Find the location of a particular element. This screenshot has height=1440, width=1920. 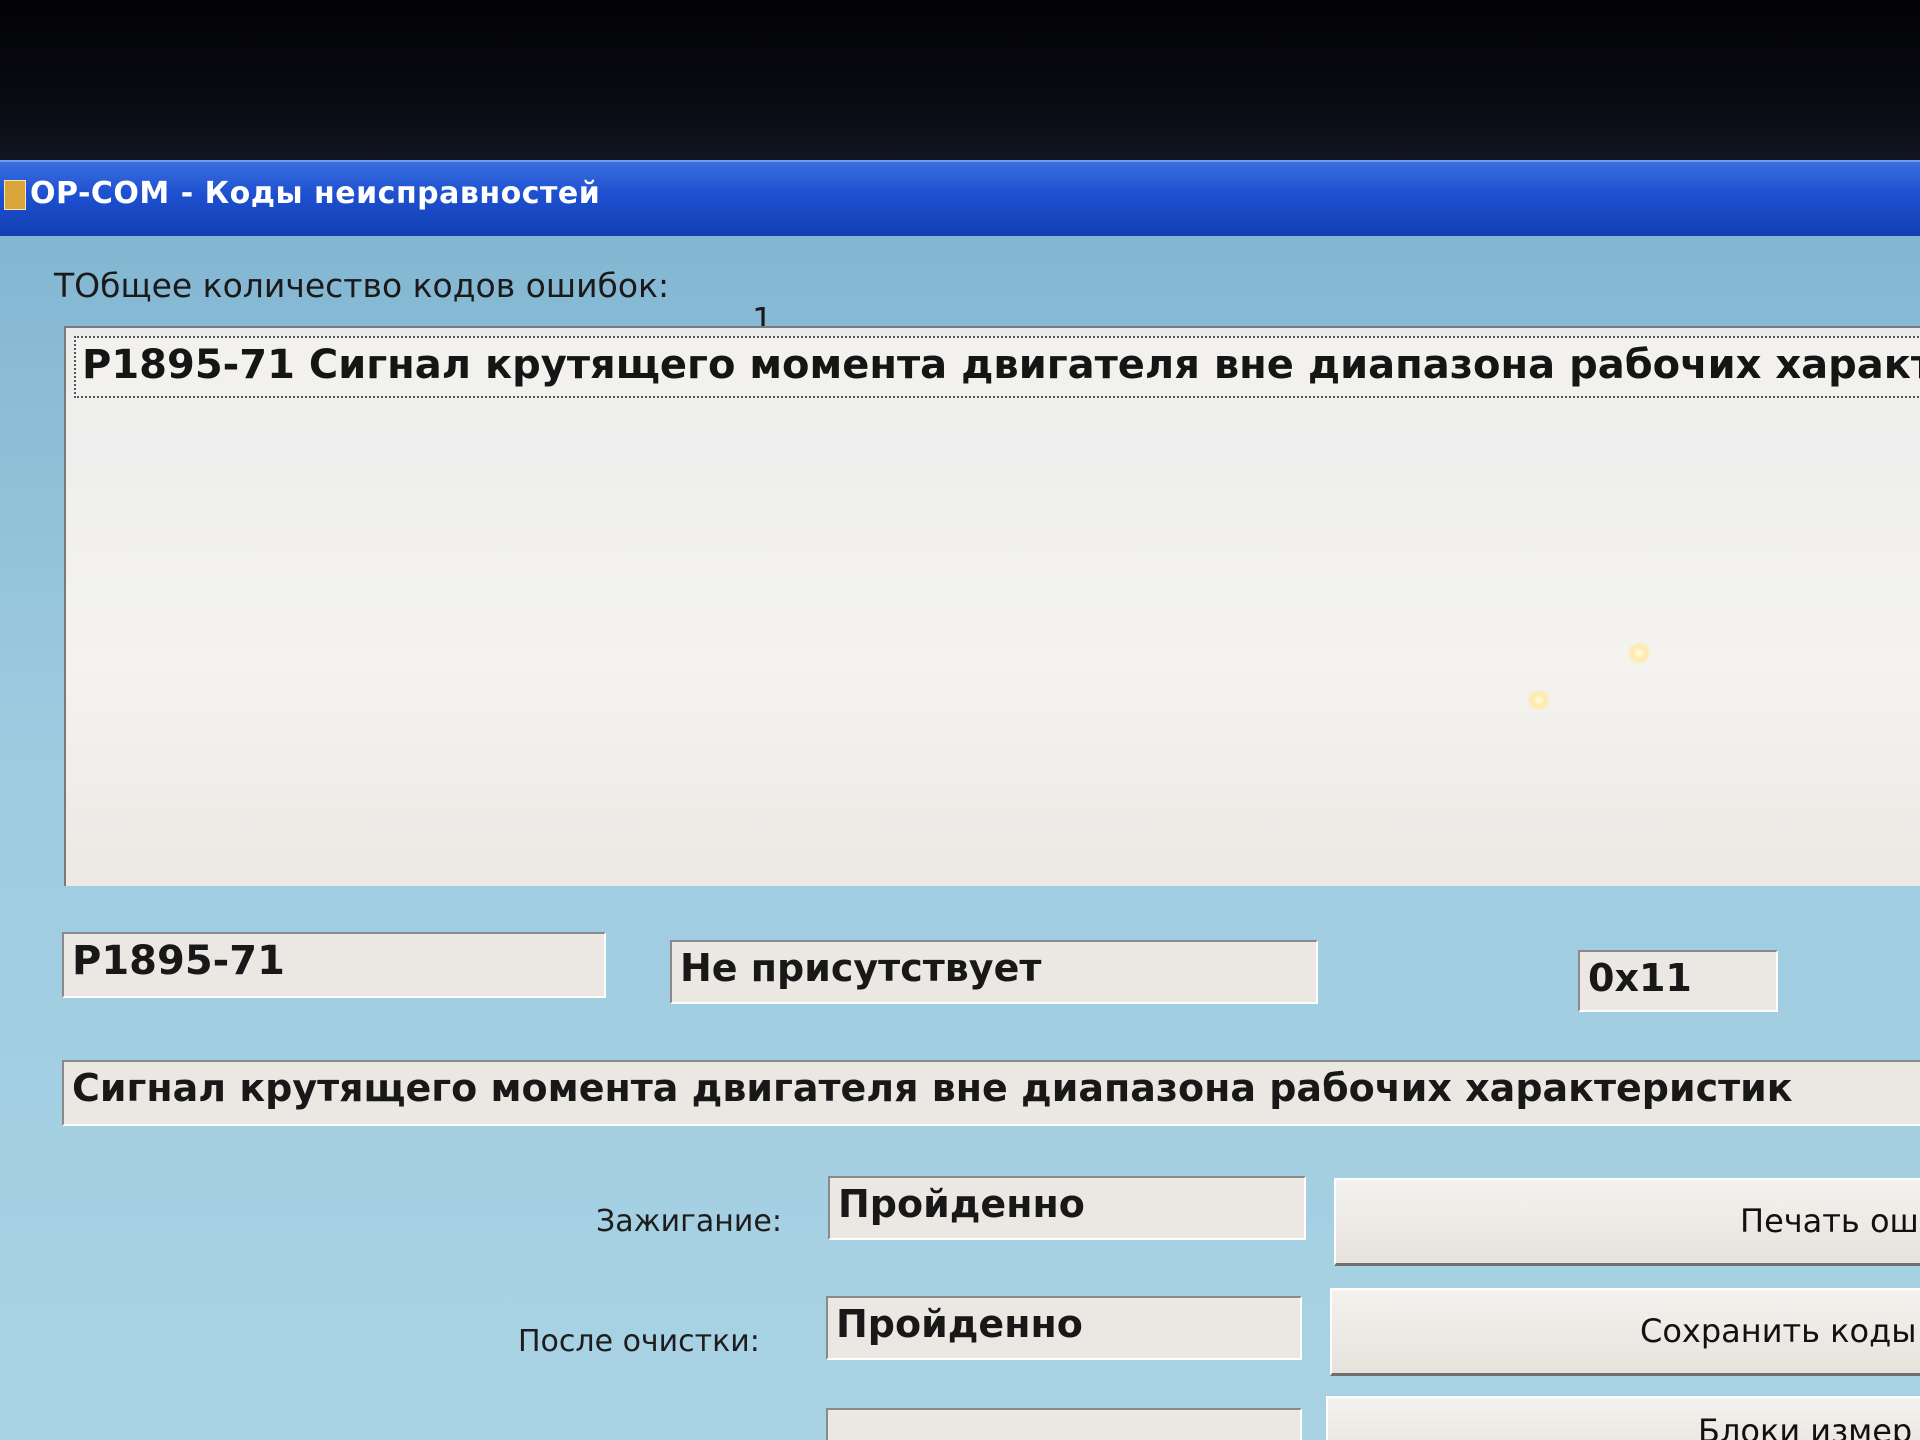

window-title: OP-COM - Коды неисправностей is located at coordinates (315, 193).